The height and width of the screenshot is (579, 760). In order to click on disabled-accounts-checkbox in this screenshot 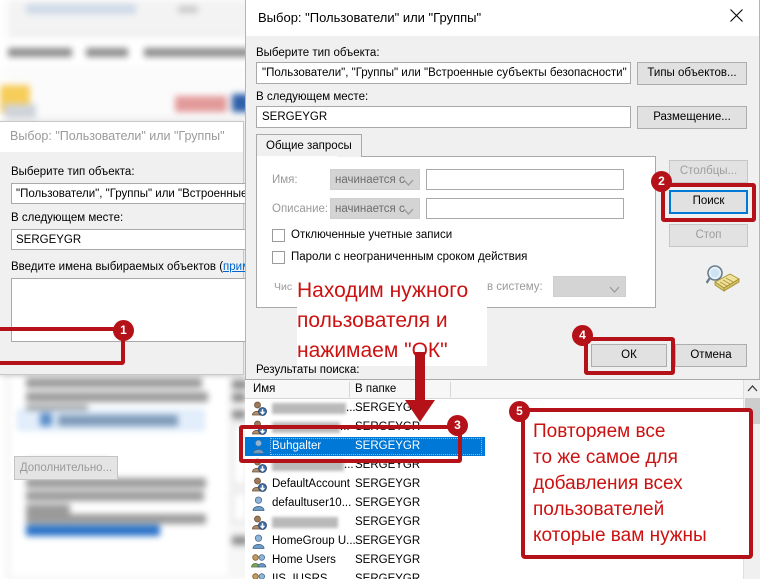, I will do `click(278, 235)`.